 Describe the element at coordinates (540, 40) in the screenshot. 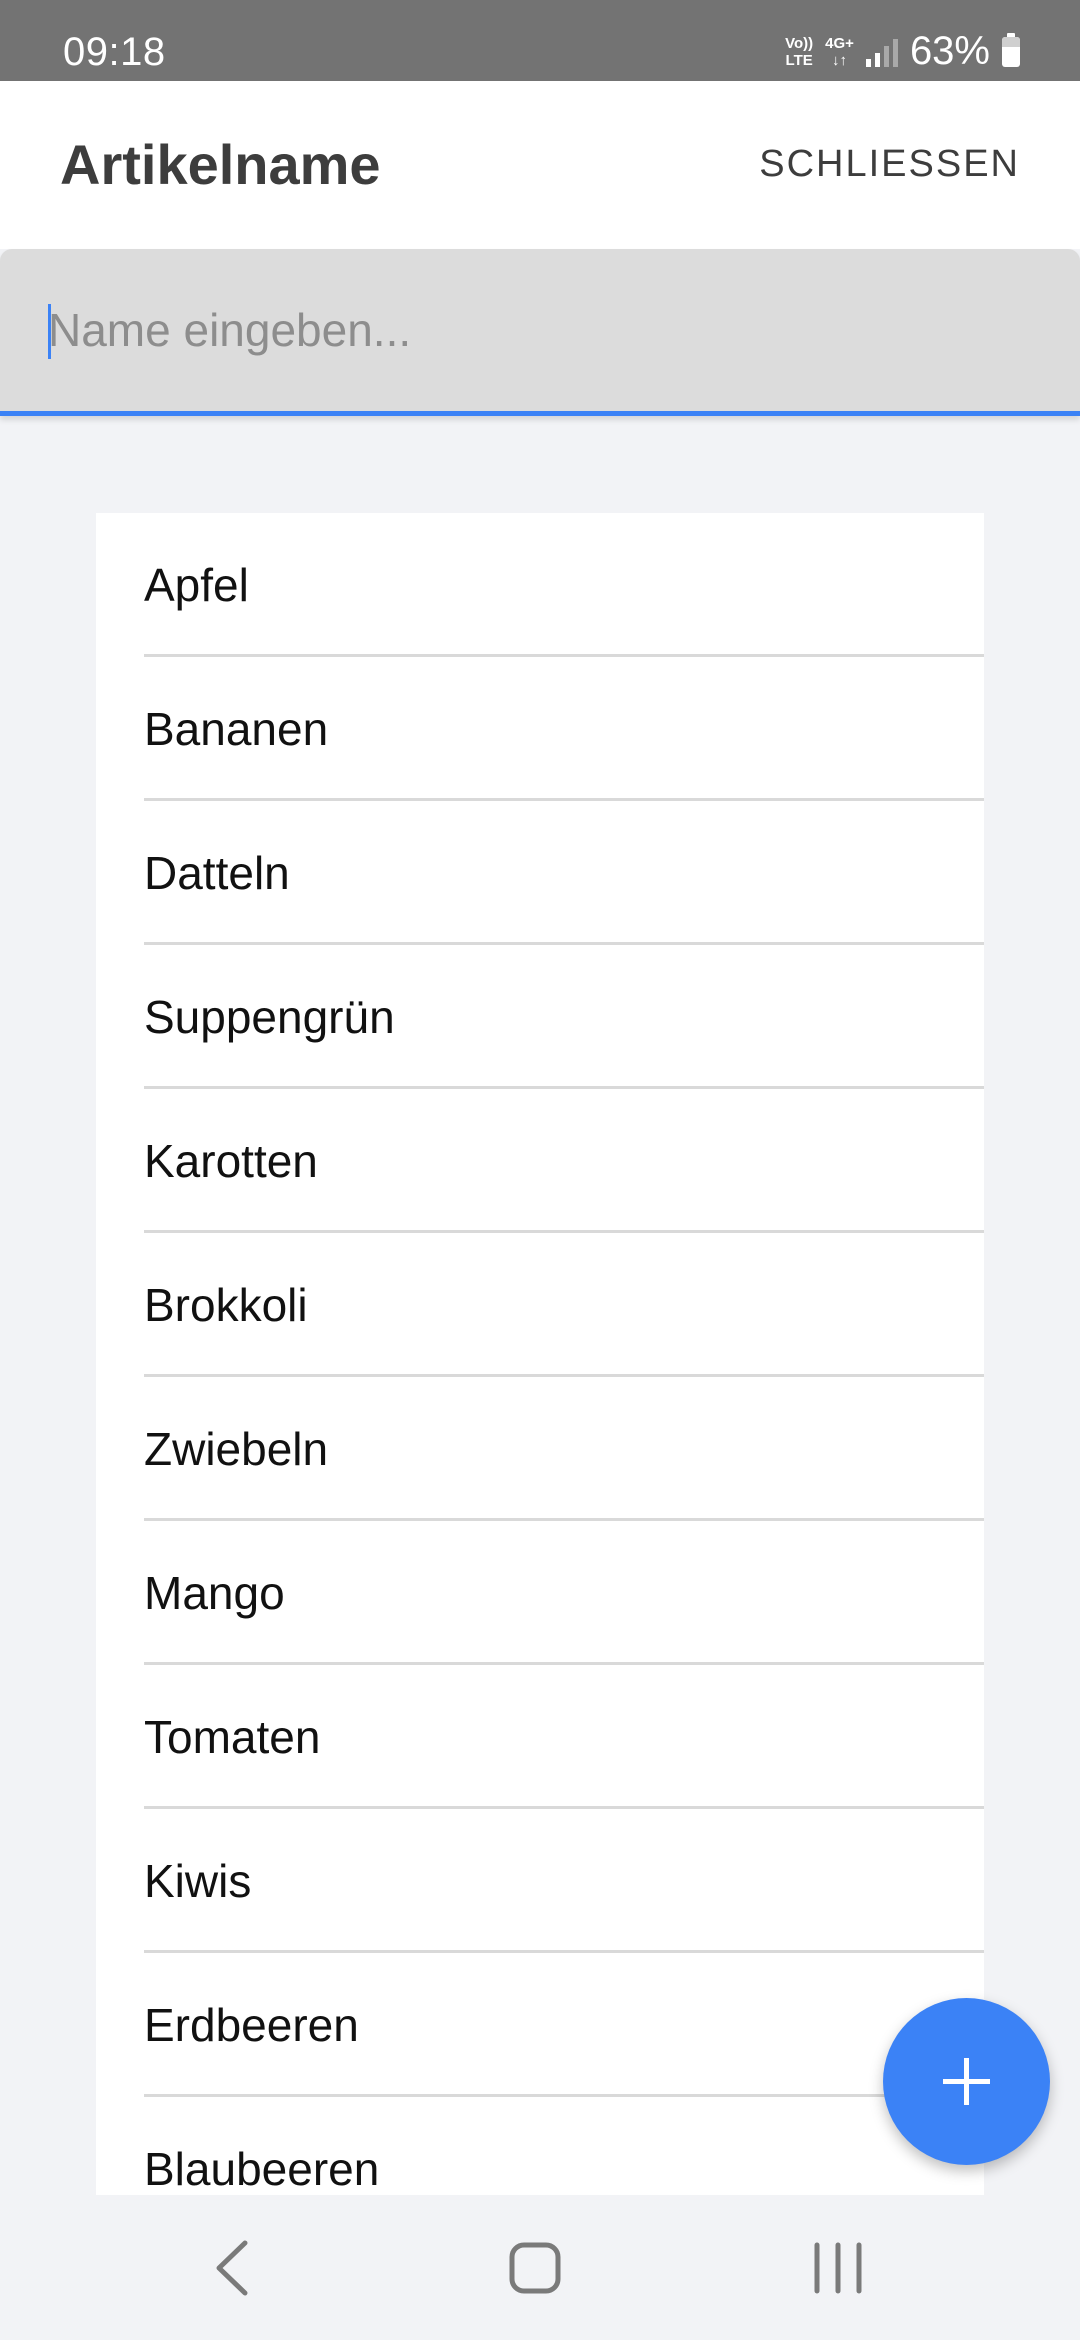

I see `status-bar: 09:18 Vo)) LTE 4G+ ↓↑ 63%` at that location.